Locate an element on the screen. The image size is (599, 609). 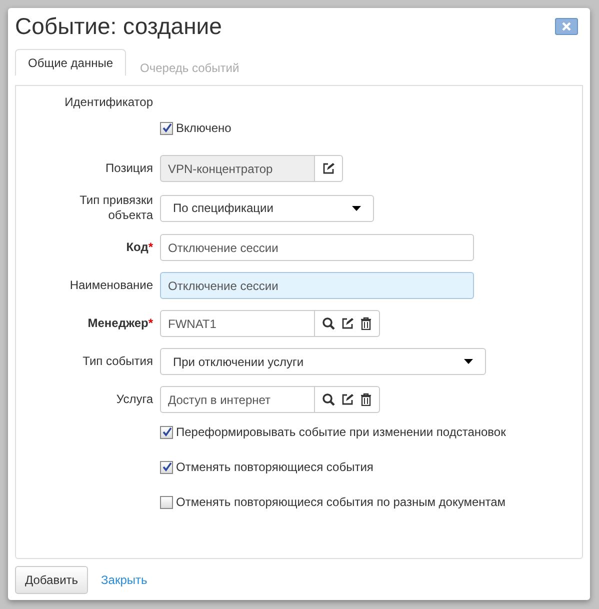
field-label: Наименование is located at coordinates (111, 285).